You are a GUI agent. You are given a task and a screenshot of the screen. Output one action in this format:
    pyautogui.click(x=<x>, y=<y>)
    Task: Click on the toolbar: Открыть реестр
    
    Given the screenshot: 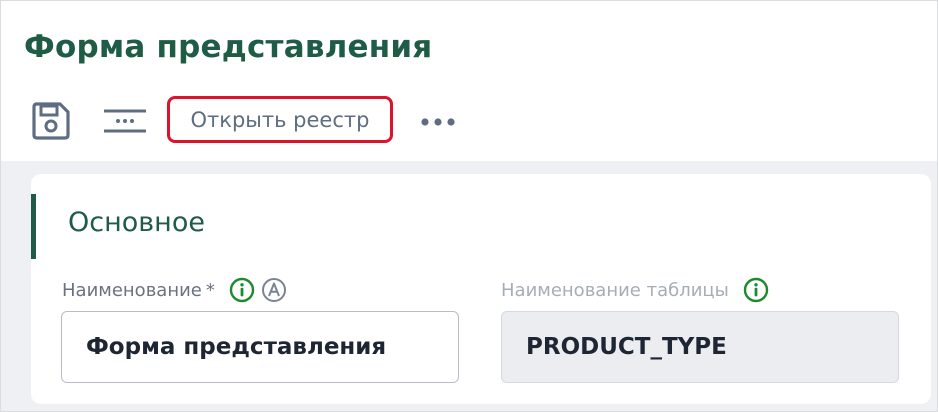 What is the action you would take?
    pyautogui.click(x=301, y=120)
    